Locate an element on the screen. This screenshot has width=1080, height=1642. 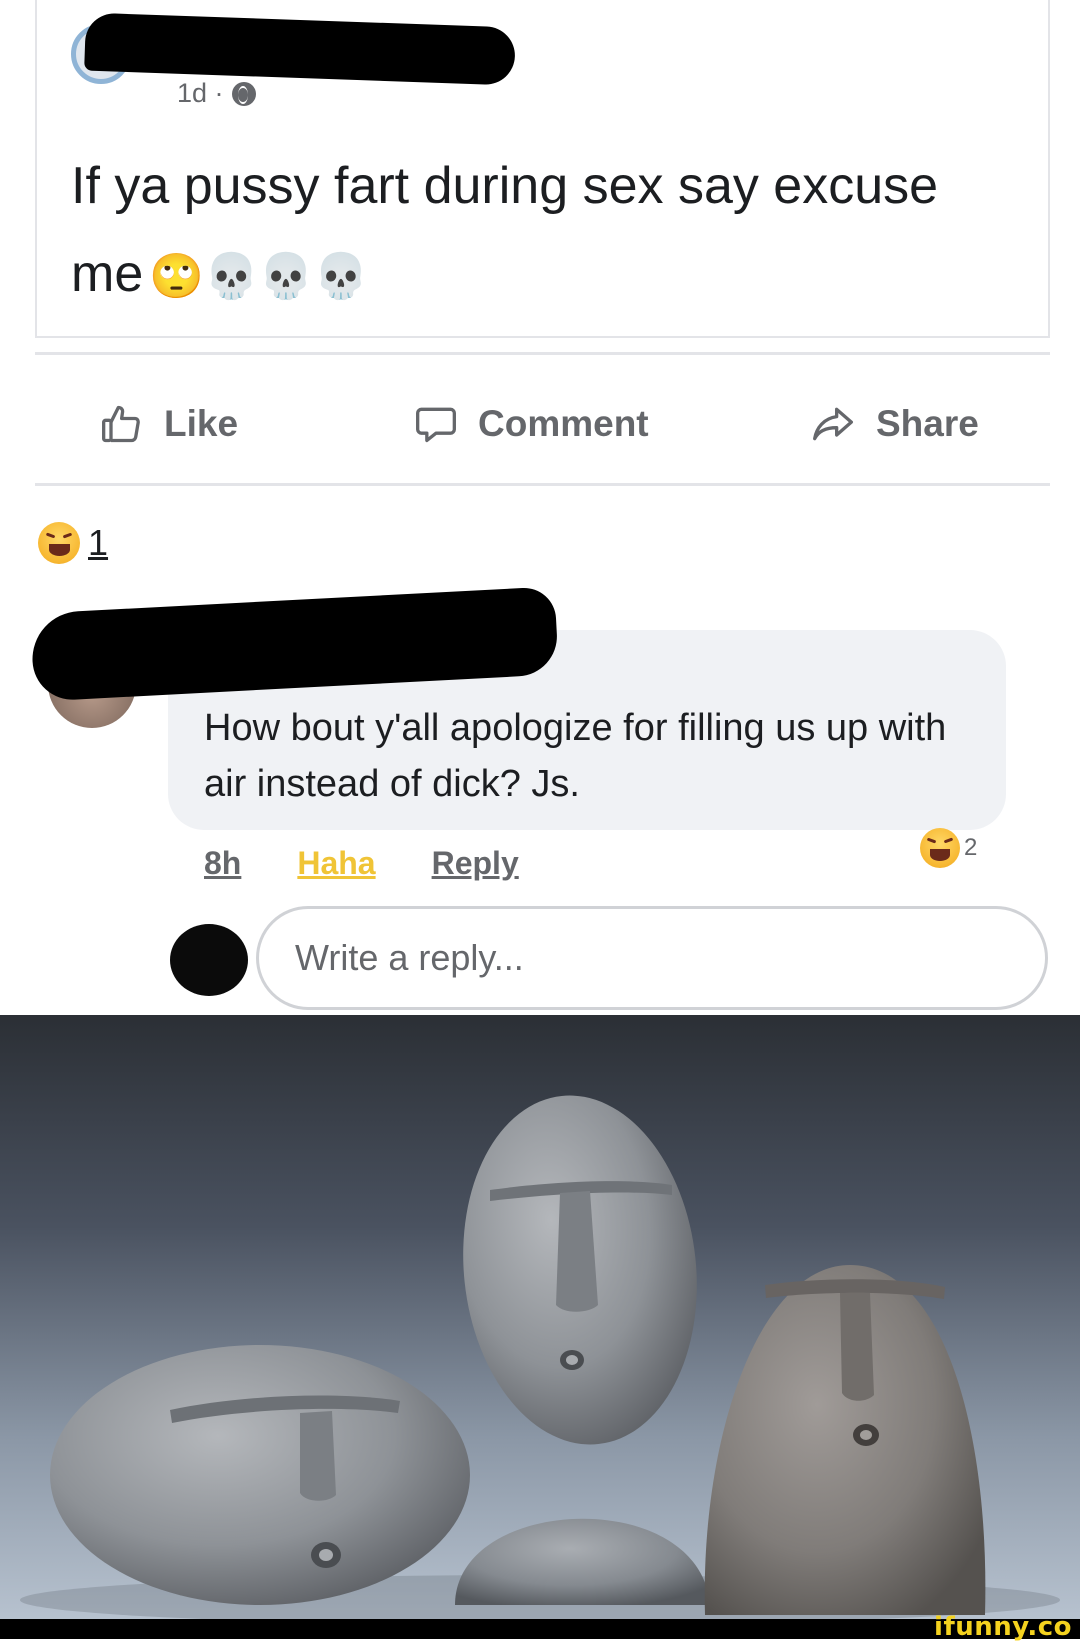
comment-reaction-summary: 2 is located at coordinates (948, 848).